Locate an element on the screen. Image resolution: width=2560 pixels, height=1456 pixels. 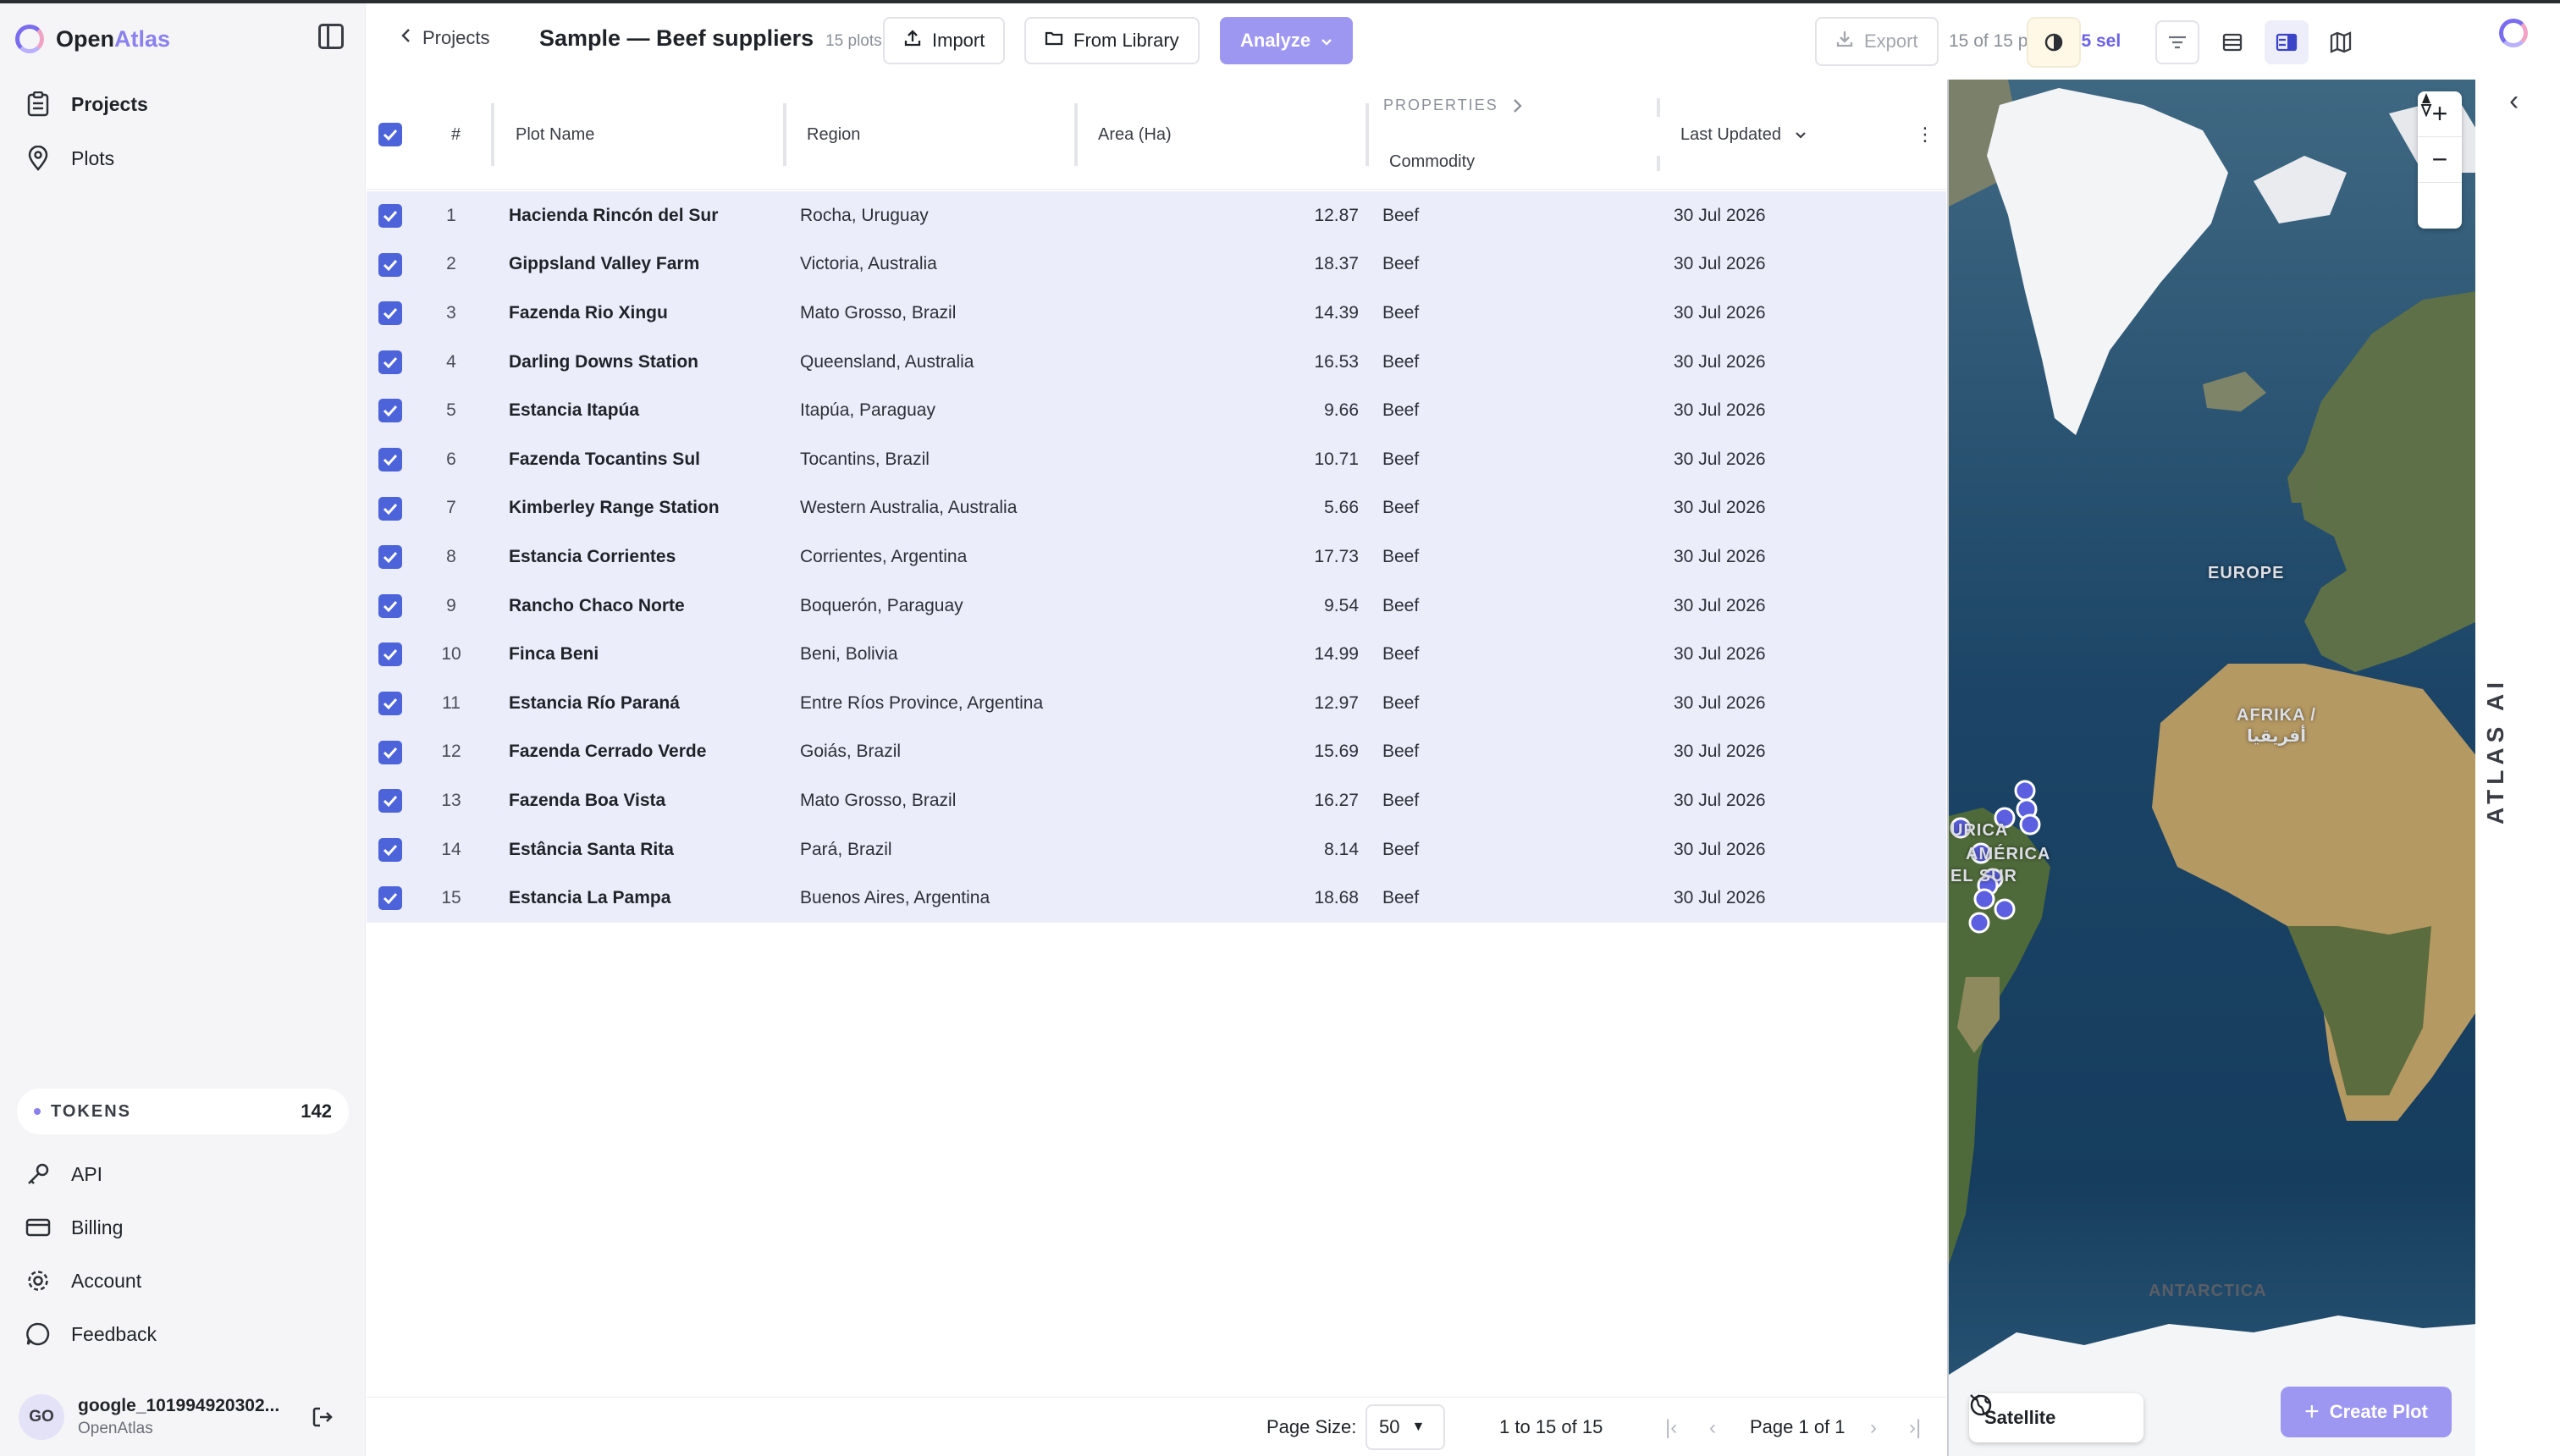
cell-plot-name: Darling Downs Station is located at coordinates (603, 362).